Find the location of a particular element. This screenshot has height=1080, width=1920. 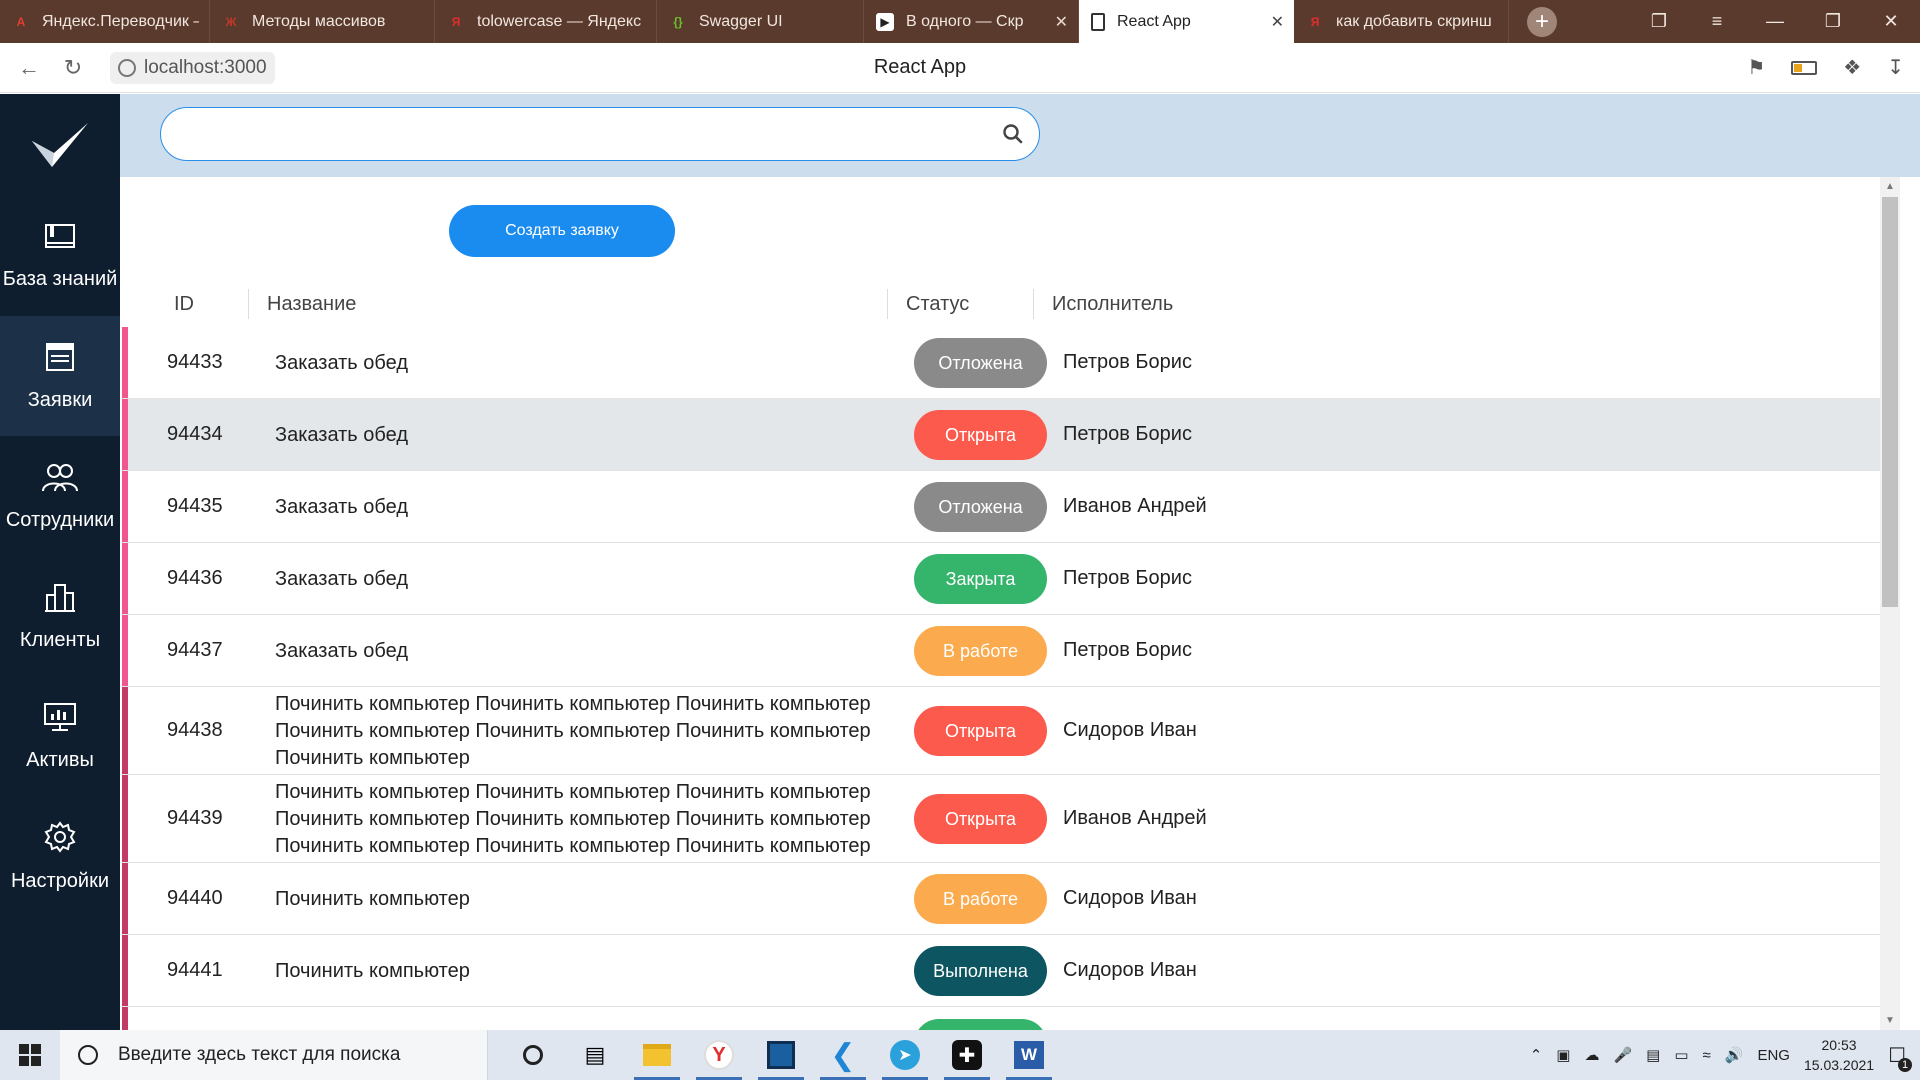

column-header-id: ID is located at coordinates (184, 304).